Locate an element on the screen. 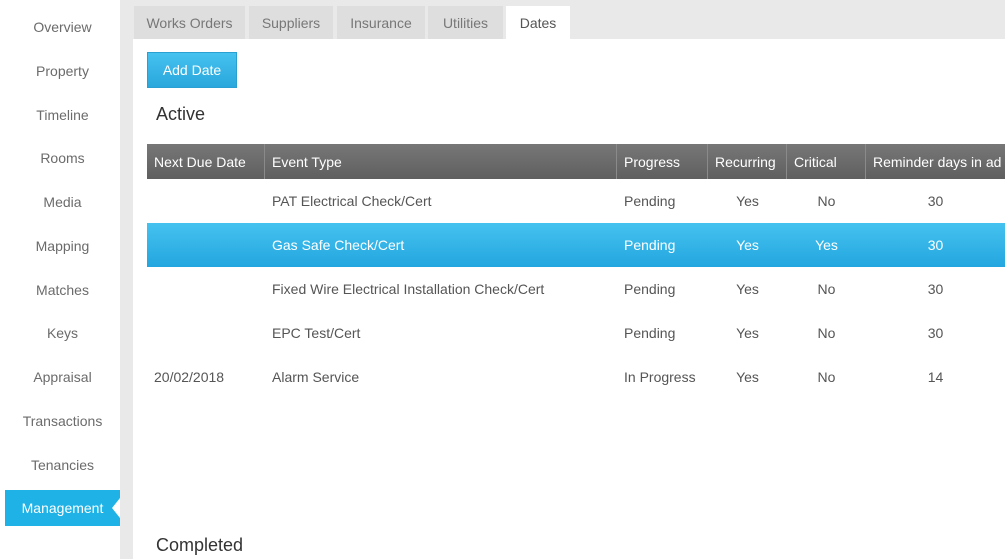 This screenshot has width=1005, height=559. tab-label: Utilities is located at coordinates (465, 22).